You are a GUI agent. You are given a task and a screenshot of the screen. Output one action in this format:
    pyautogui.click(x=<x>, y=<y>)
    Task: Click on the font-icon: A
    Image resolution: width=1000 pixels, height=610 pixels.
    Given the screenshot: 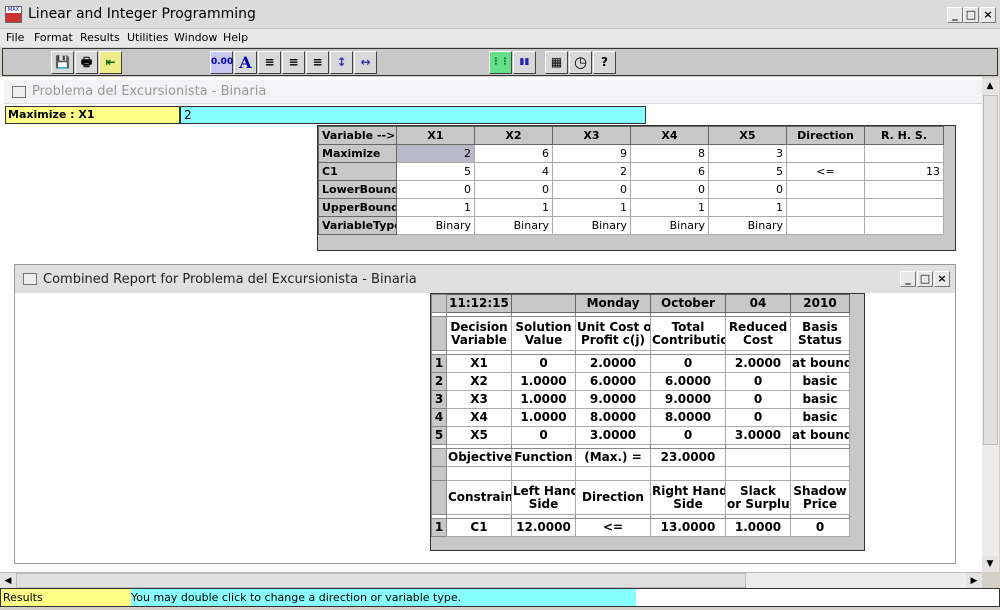 What is the action you would take?
    pyautogui.click(x=245, y=62)
    